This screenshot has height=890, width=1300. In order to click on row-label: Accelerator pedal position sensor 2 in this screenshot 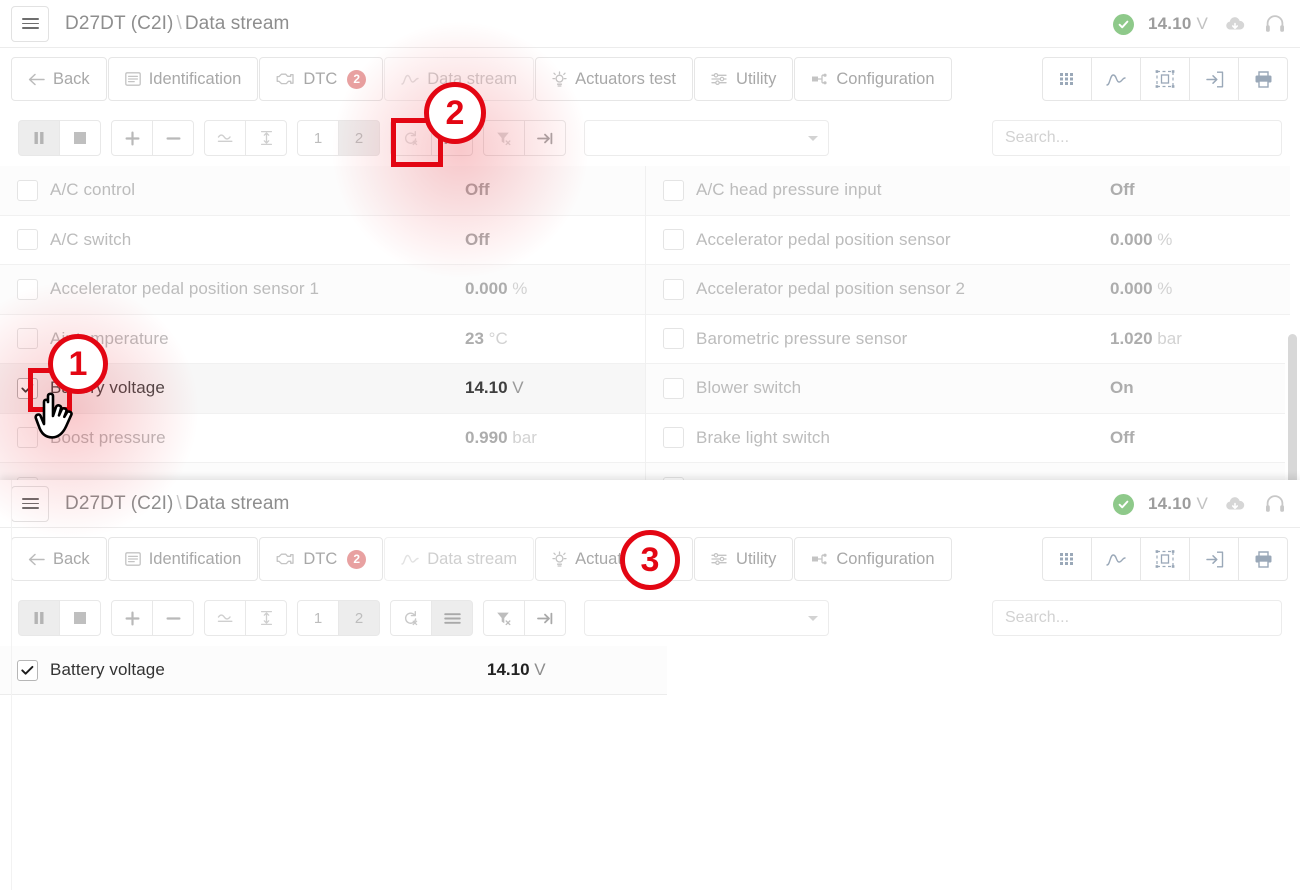, I will do `click(831, 289)`.